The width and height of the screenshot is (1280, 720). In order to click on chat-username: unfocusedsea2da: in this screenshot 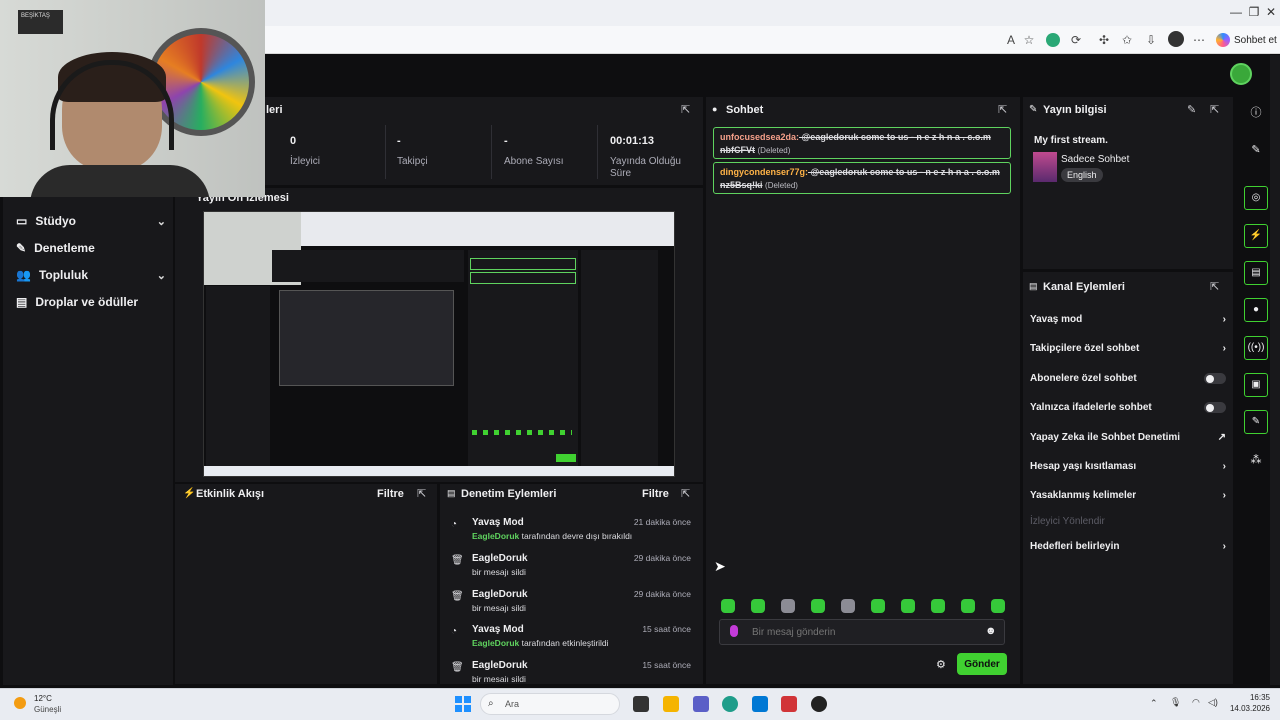, I will do `click(759, 137)`.